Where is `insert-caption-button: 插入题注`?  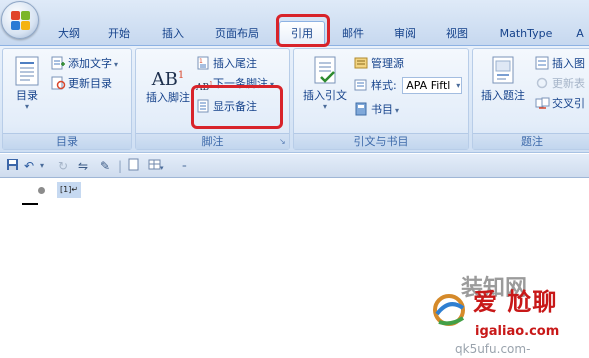
insert-caption-button: 插入题注 is located at coordinates (503, 79).